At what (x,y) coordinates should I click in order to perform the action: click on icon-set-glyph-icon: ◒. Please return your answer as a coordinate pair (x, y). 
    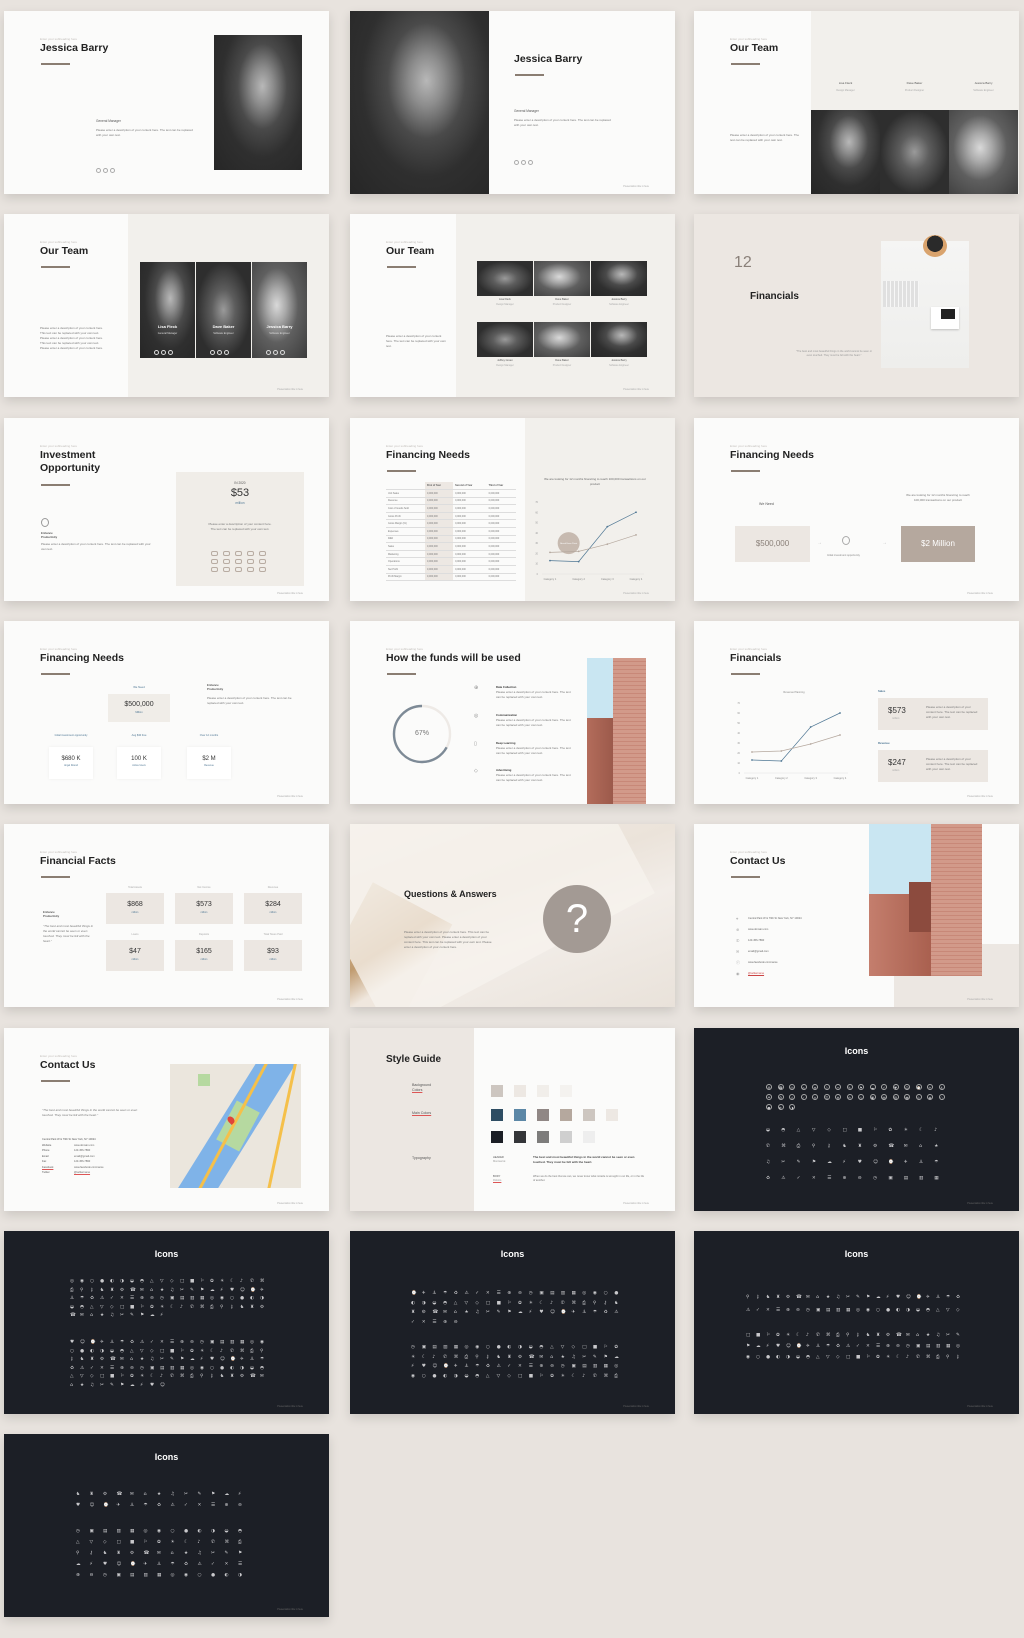
    Looking at the image, I should click on (132, 1281).